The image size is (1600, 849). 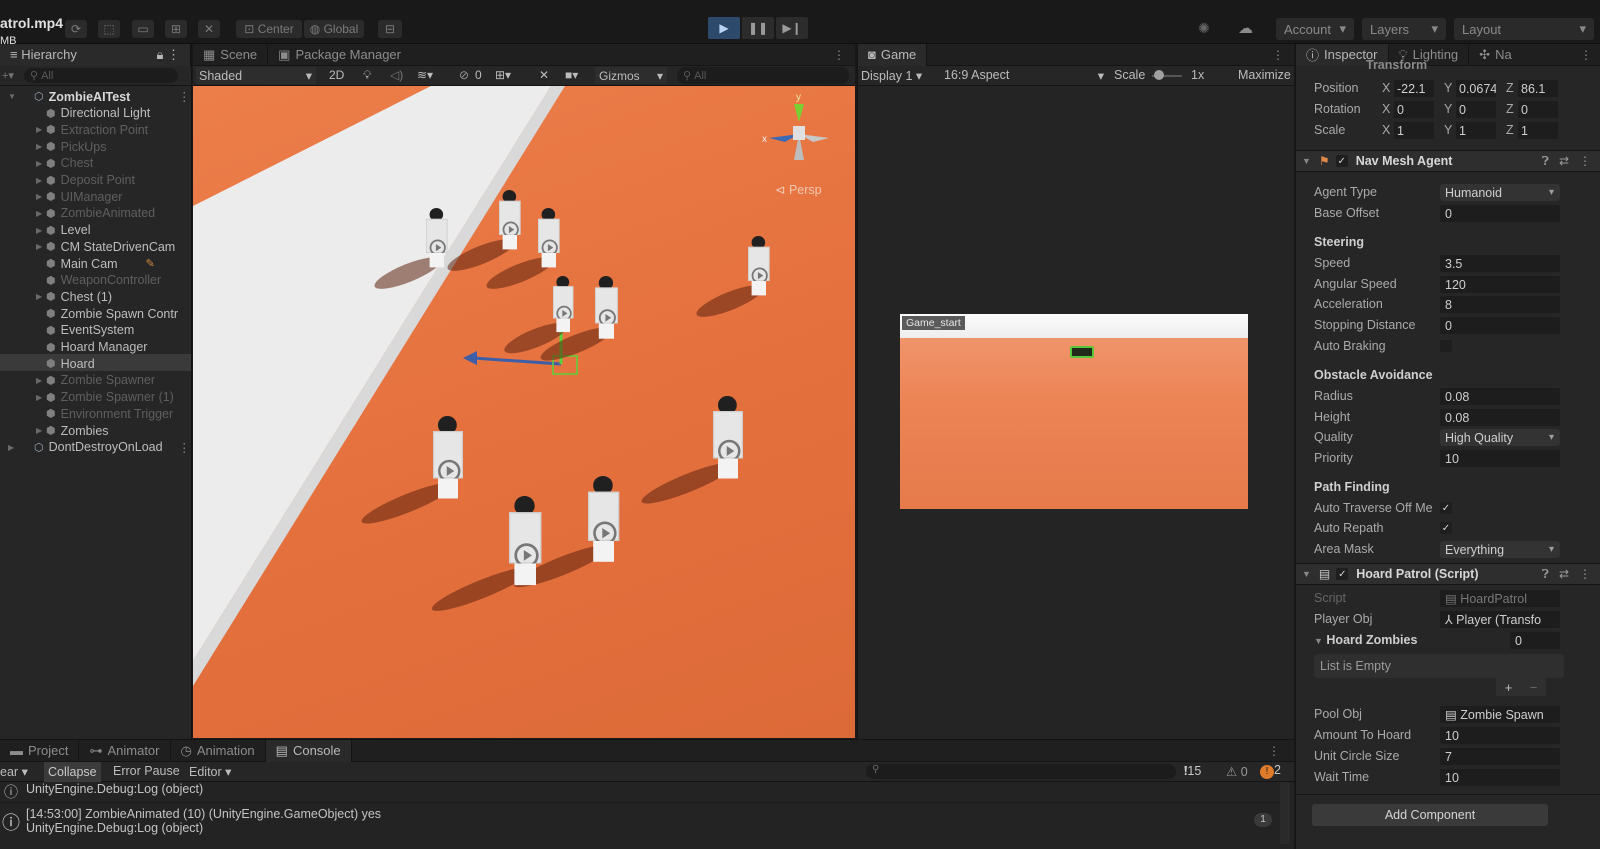 What do you see at coordinates (1237, 771) in the screenshot?
I see `warning-count: ⚠︎ 0` at bounding box center [1237, 771].